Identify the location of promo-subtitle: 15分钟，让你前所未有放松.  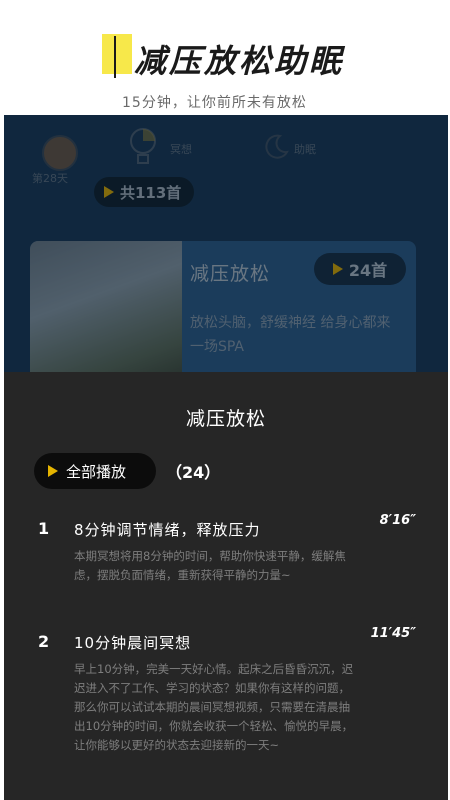
(214, 103).